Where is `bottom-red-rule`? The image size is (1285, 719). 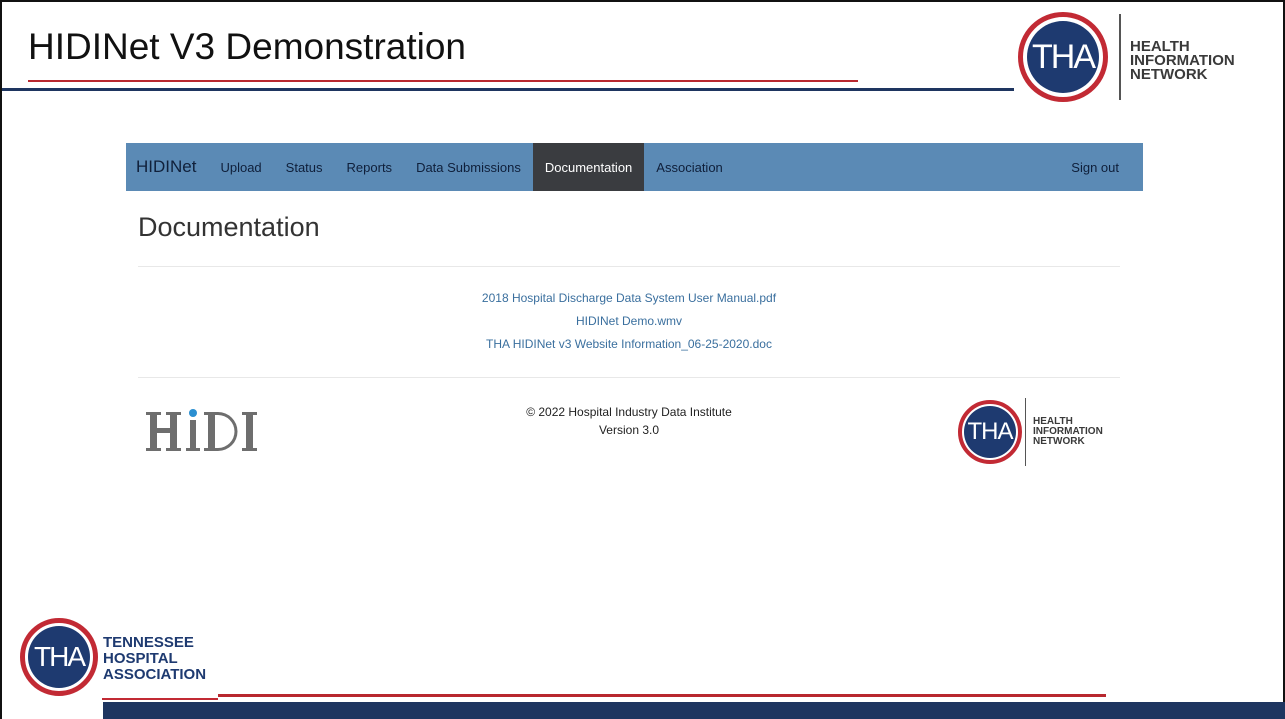 bottom-red-rule is located at coordinates (662, 695).